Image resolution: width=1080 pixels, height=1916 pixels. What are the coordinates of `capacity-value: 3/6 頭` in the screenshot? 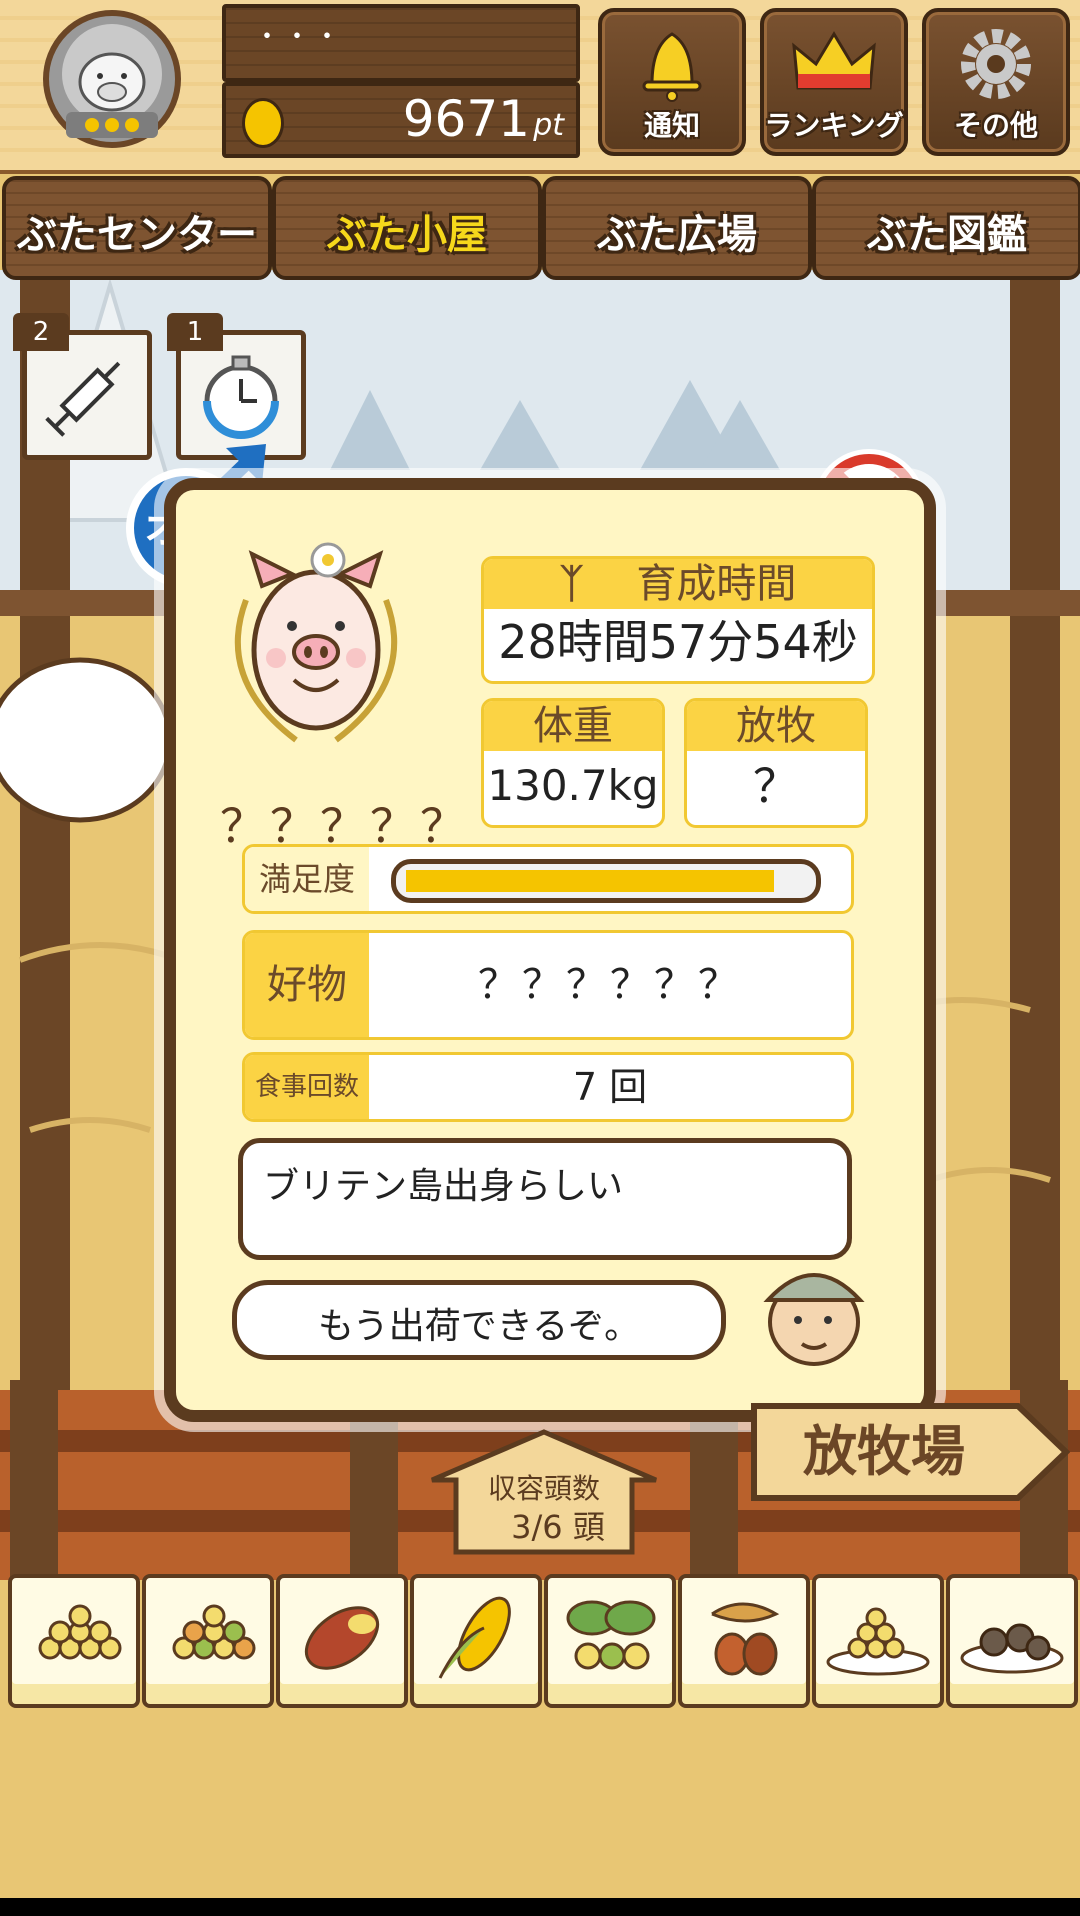 It's located at (558, 1527).